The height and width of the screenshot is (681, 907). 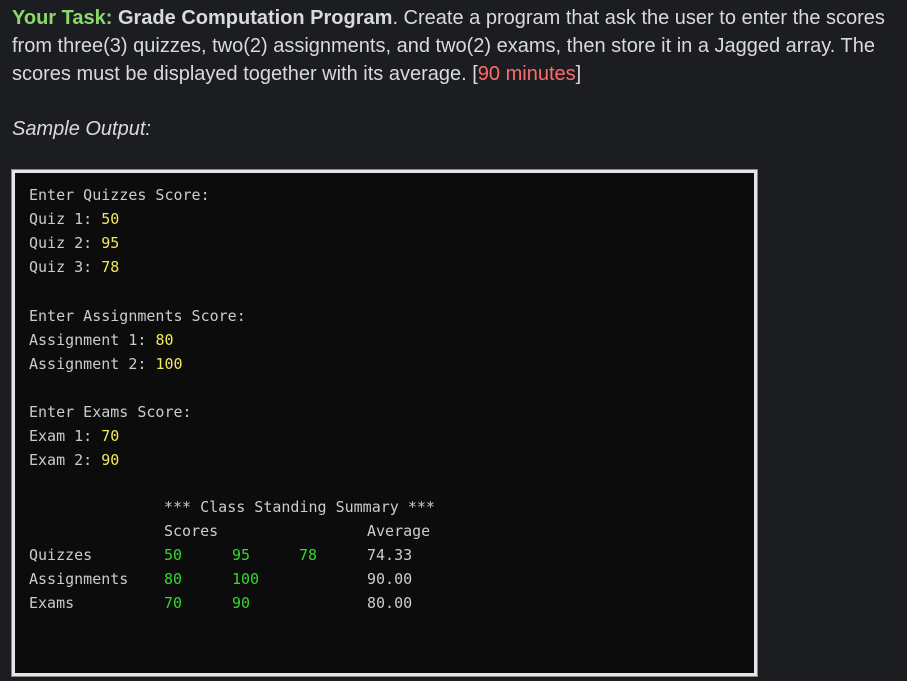 I want to click on summary-title: *** Class Standing Summary ***, so click(x=299, y=507).